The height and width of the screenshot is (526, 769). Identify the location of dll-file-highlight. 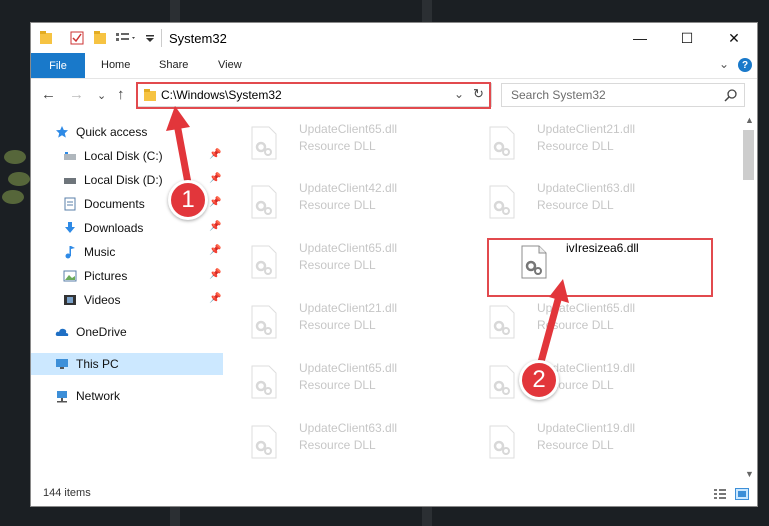
(600, 267).